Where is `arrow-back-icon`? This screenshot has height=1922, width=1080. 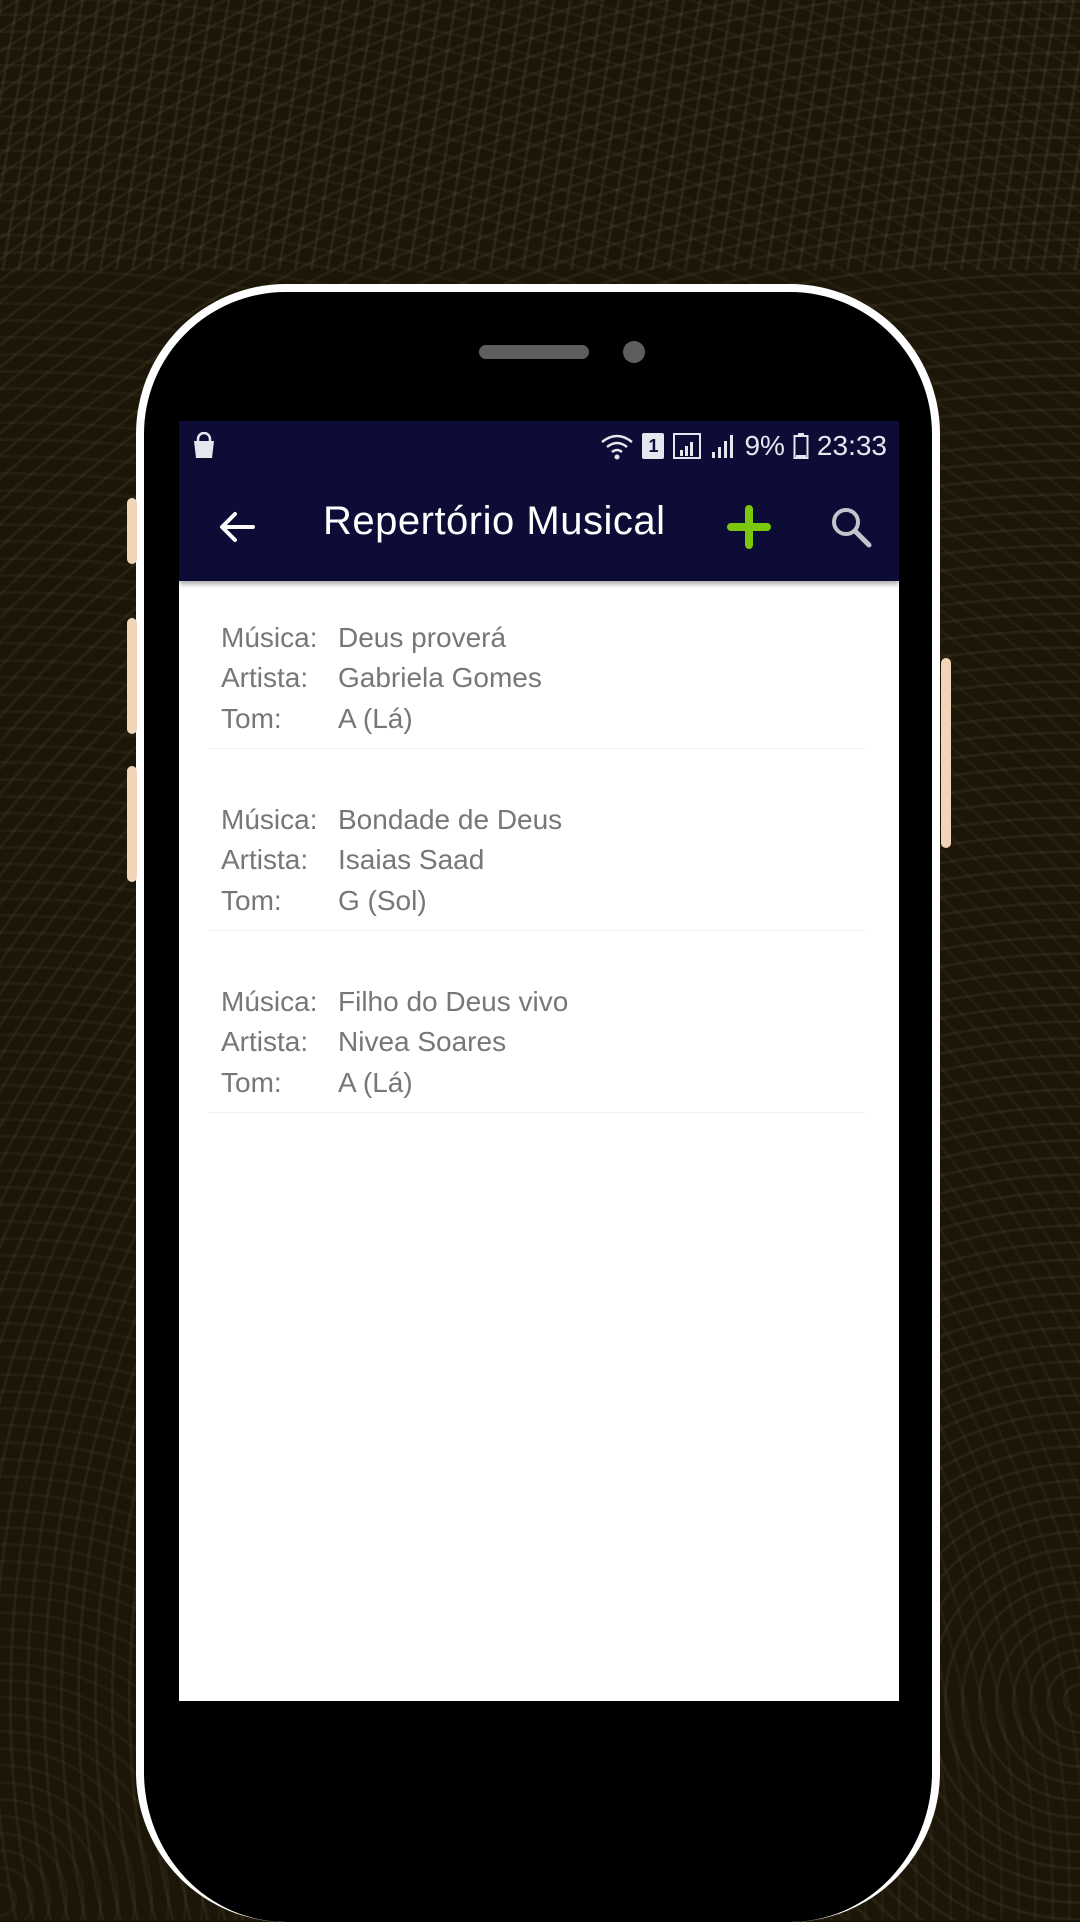
arrow-back-icon is located at coordinates (237, 527).